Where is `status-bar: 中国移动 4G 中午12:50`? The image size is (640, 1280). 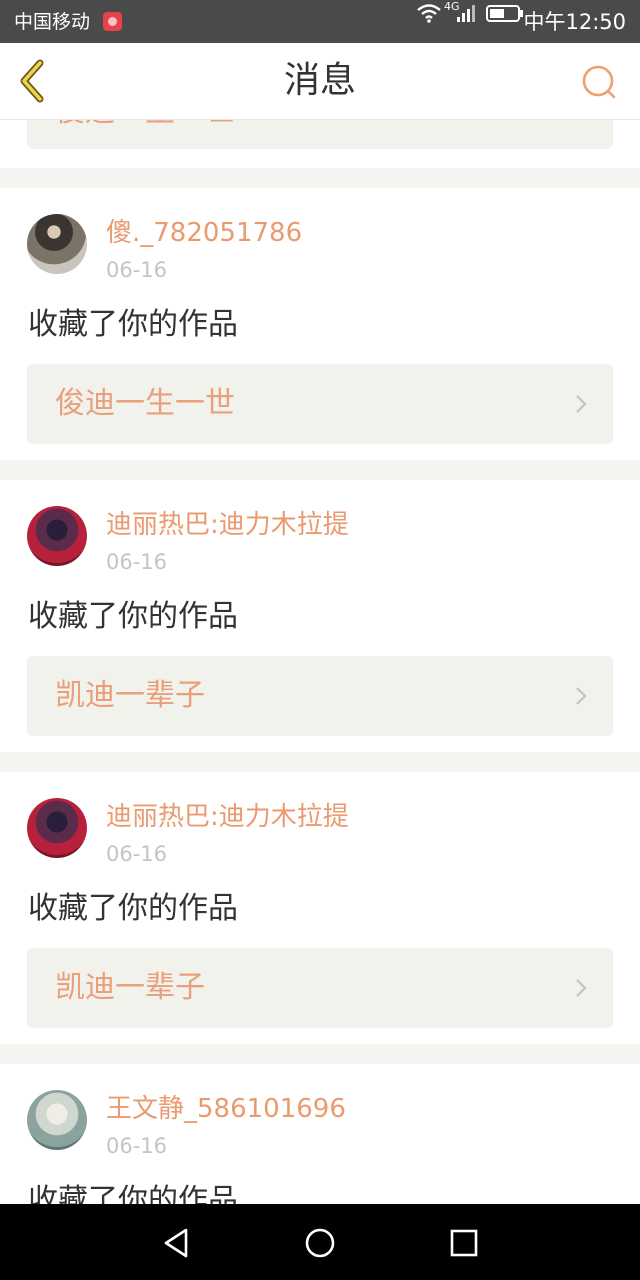
status-bar: 中国移动 4G 中午12:50 is located at coordinates (320, 21).